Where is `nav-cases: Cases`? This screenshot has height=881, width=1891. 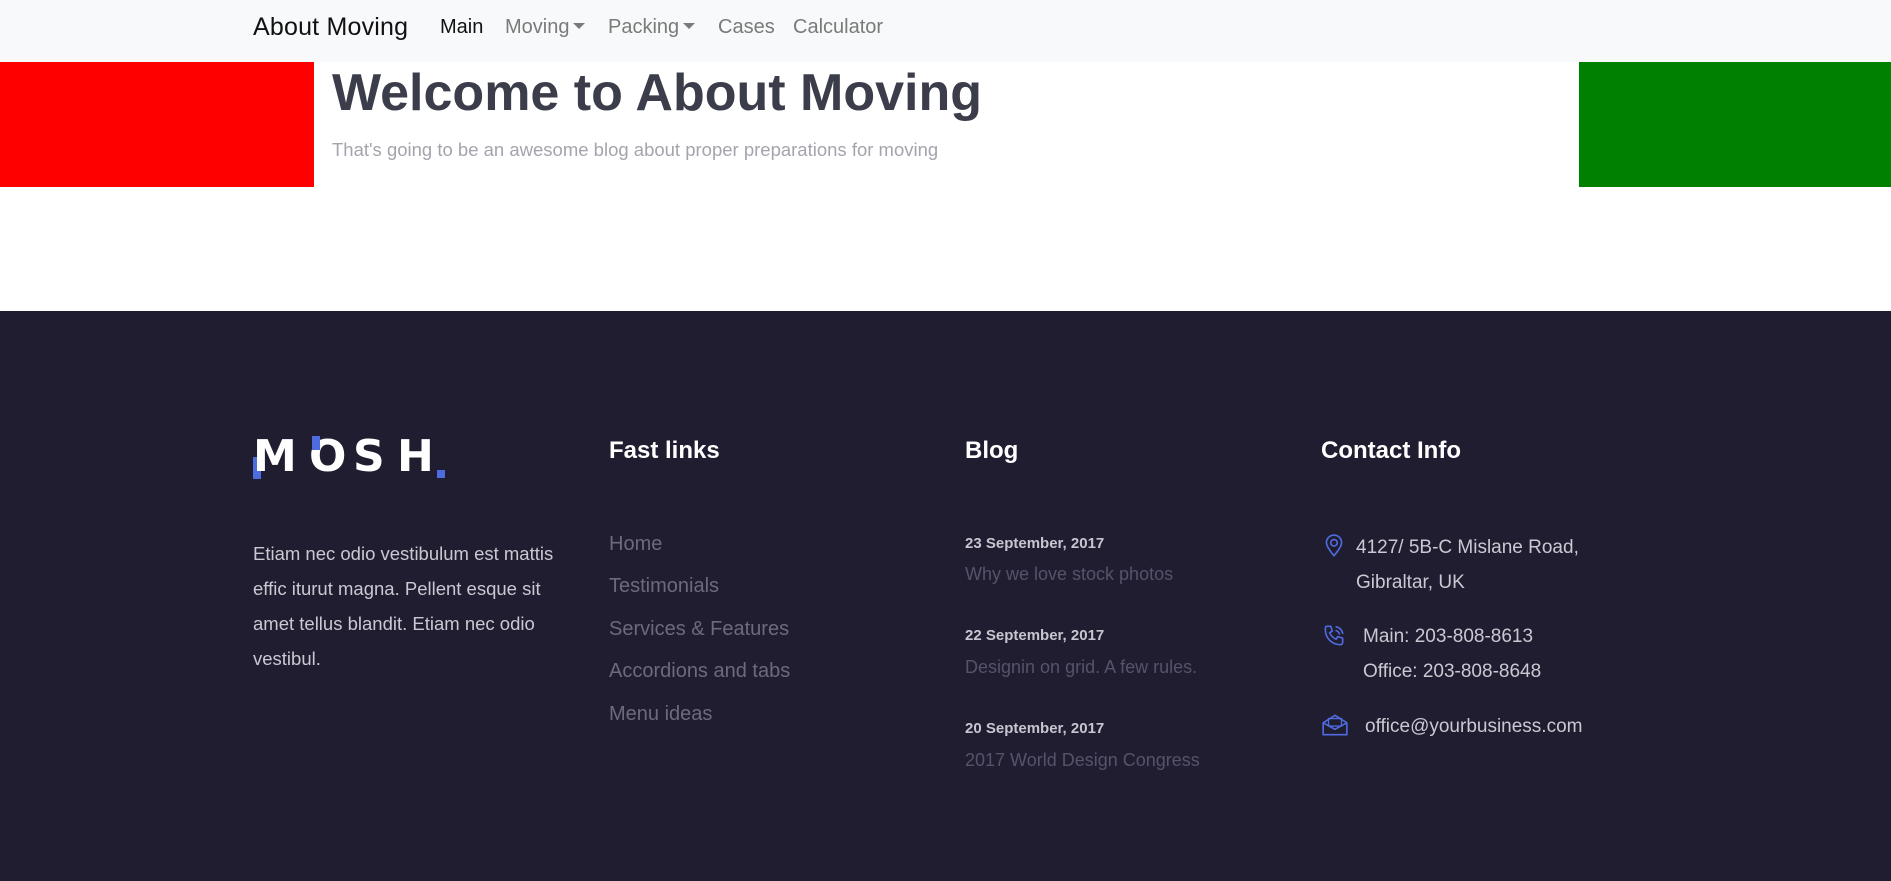
nav-cases: Cases is located at coordinates (746, 27).